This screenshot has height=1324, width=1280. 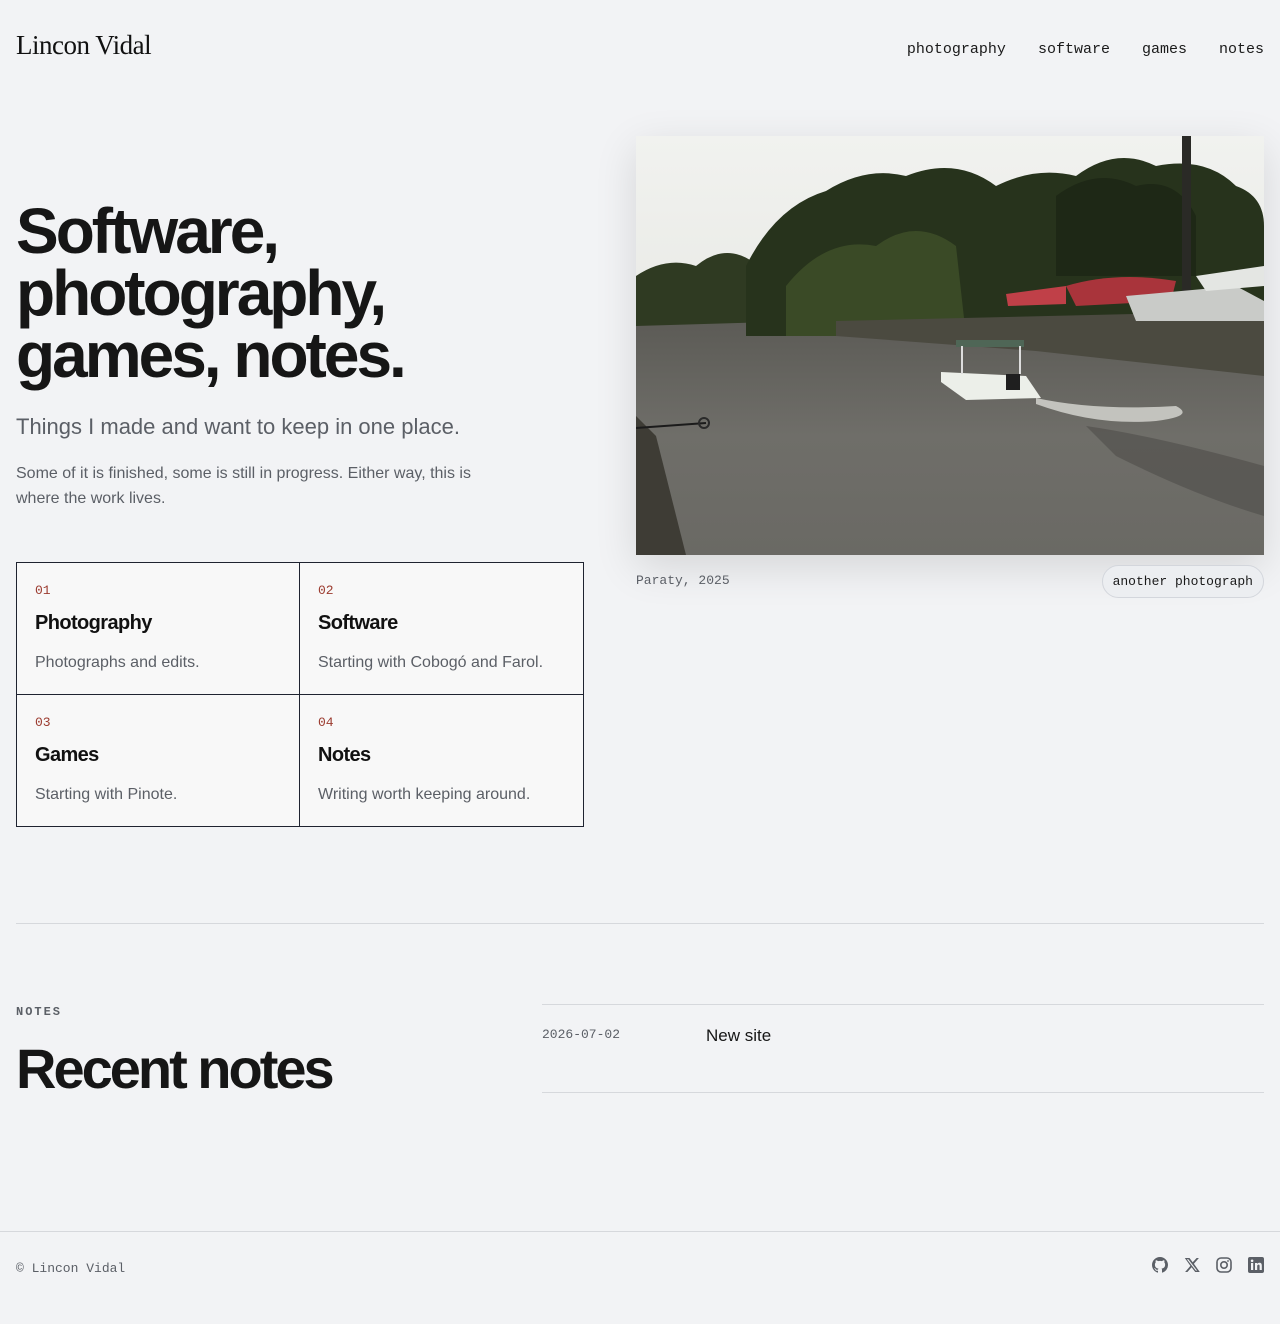 I want to click on notes-list: 2026-07-02 New site, so click(x=903, y=1048).